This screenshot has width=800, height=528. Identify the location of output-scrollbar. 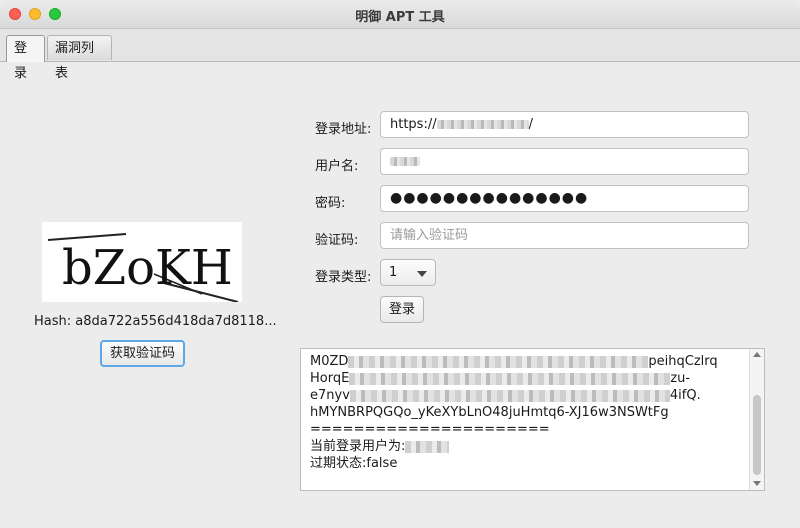
(756, 419).